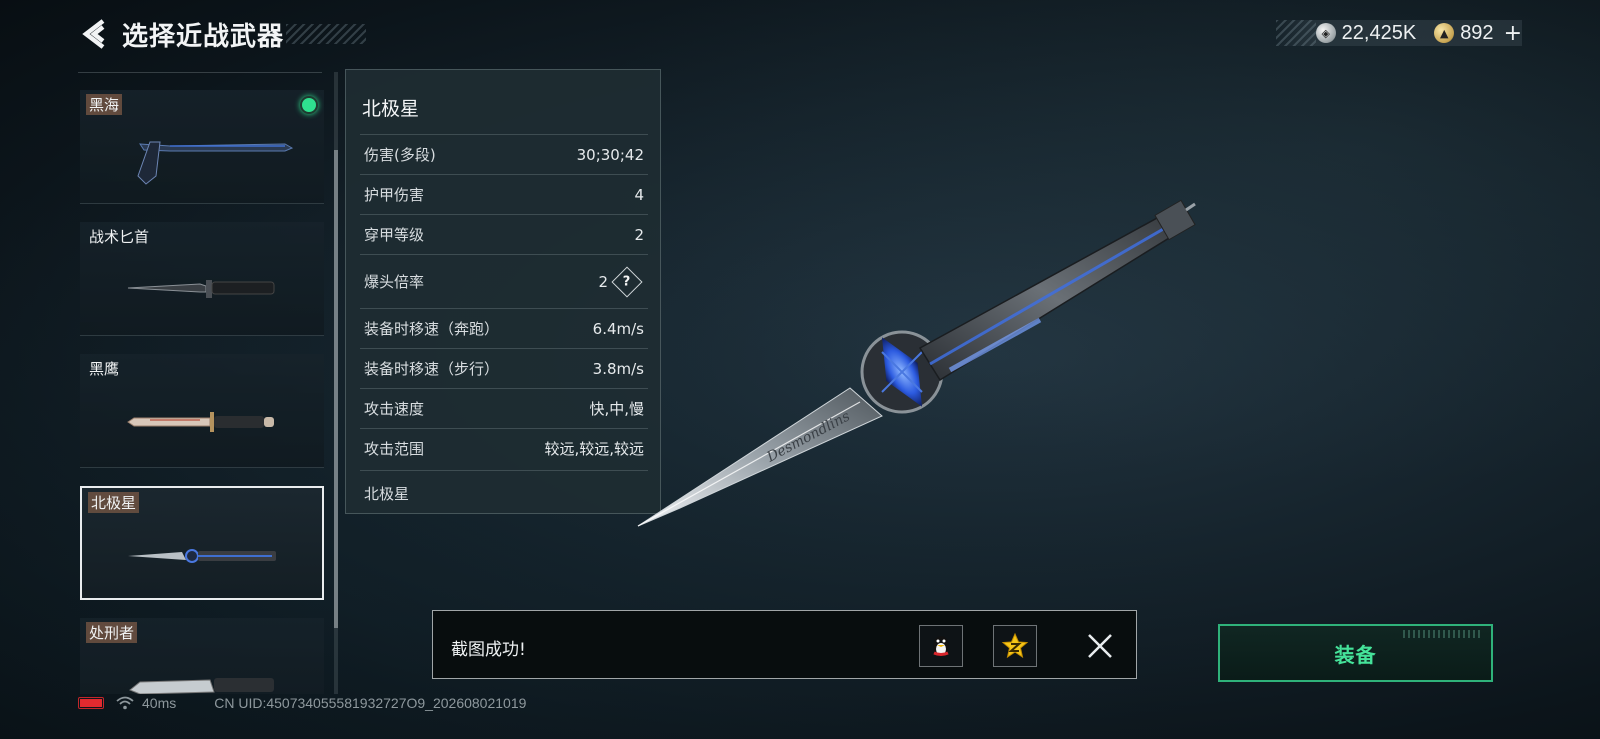 This screenshot has height=739, width=1600. I want to click on weapon-card-tactical-dagger: 战术匕首, so click(202, 279).